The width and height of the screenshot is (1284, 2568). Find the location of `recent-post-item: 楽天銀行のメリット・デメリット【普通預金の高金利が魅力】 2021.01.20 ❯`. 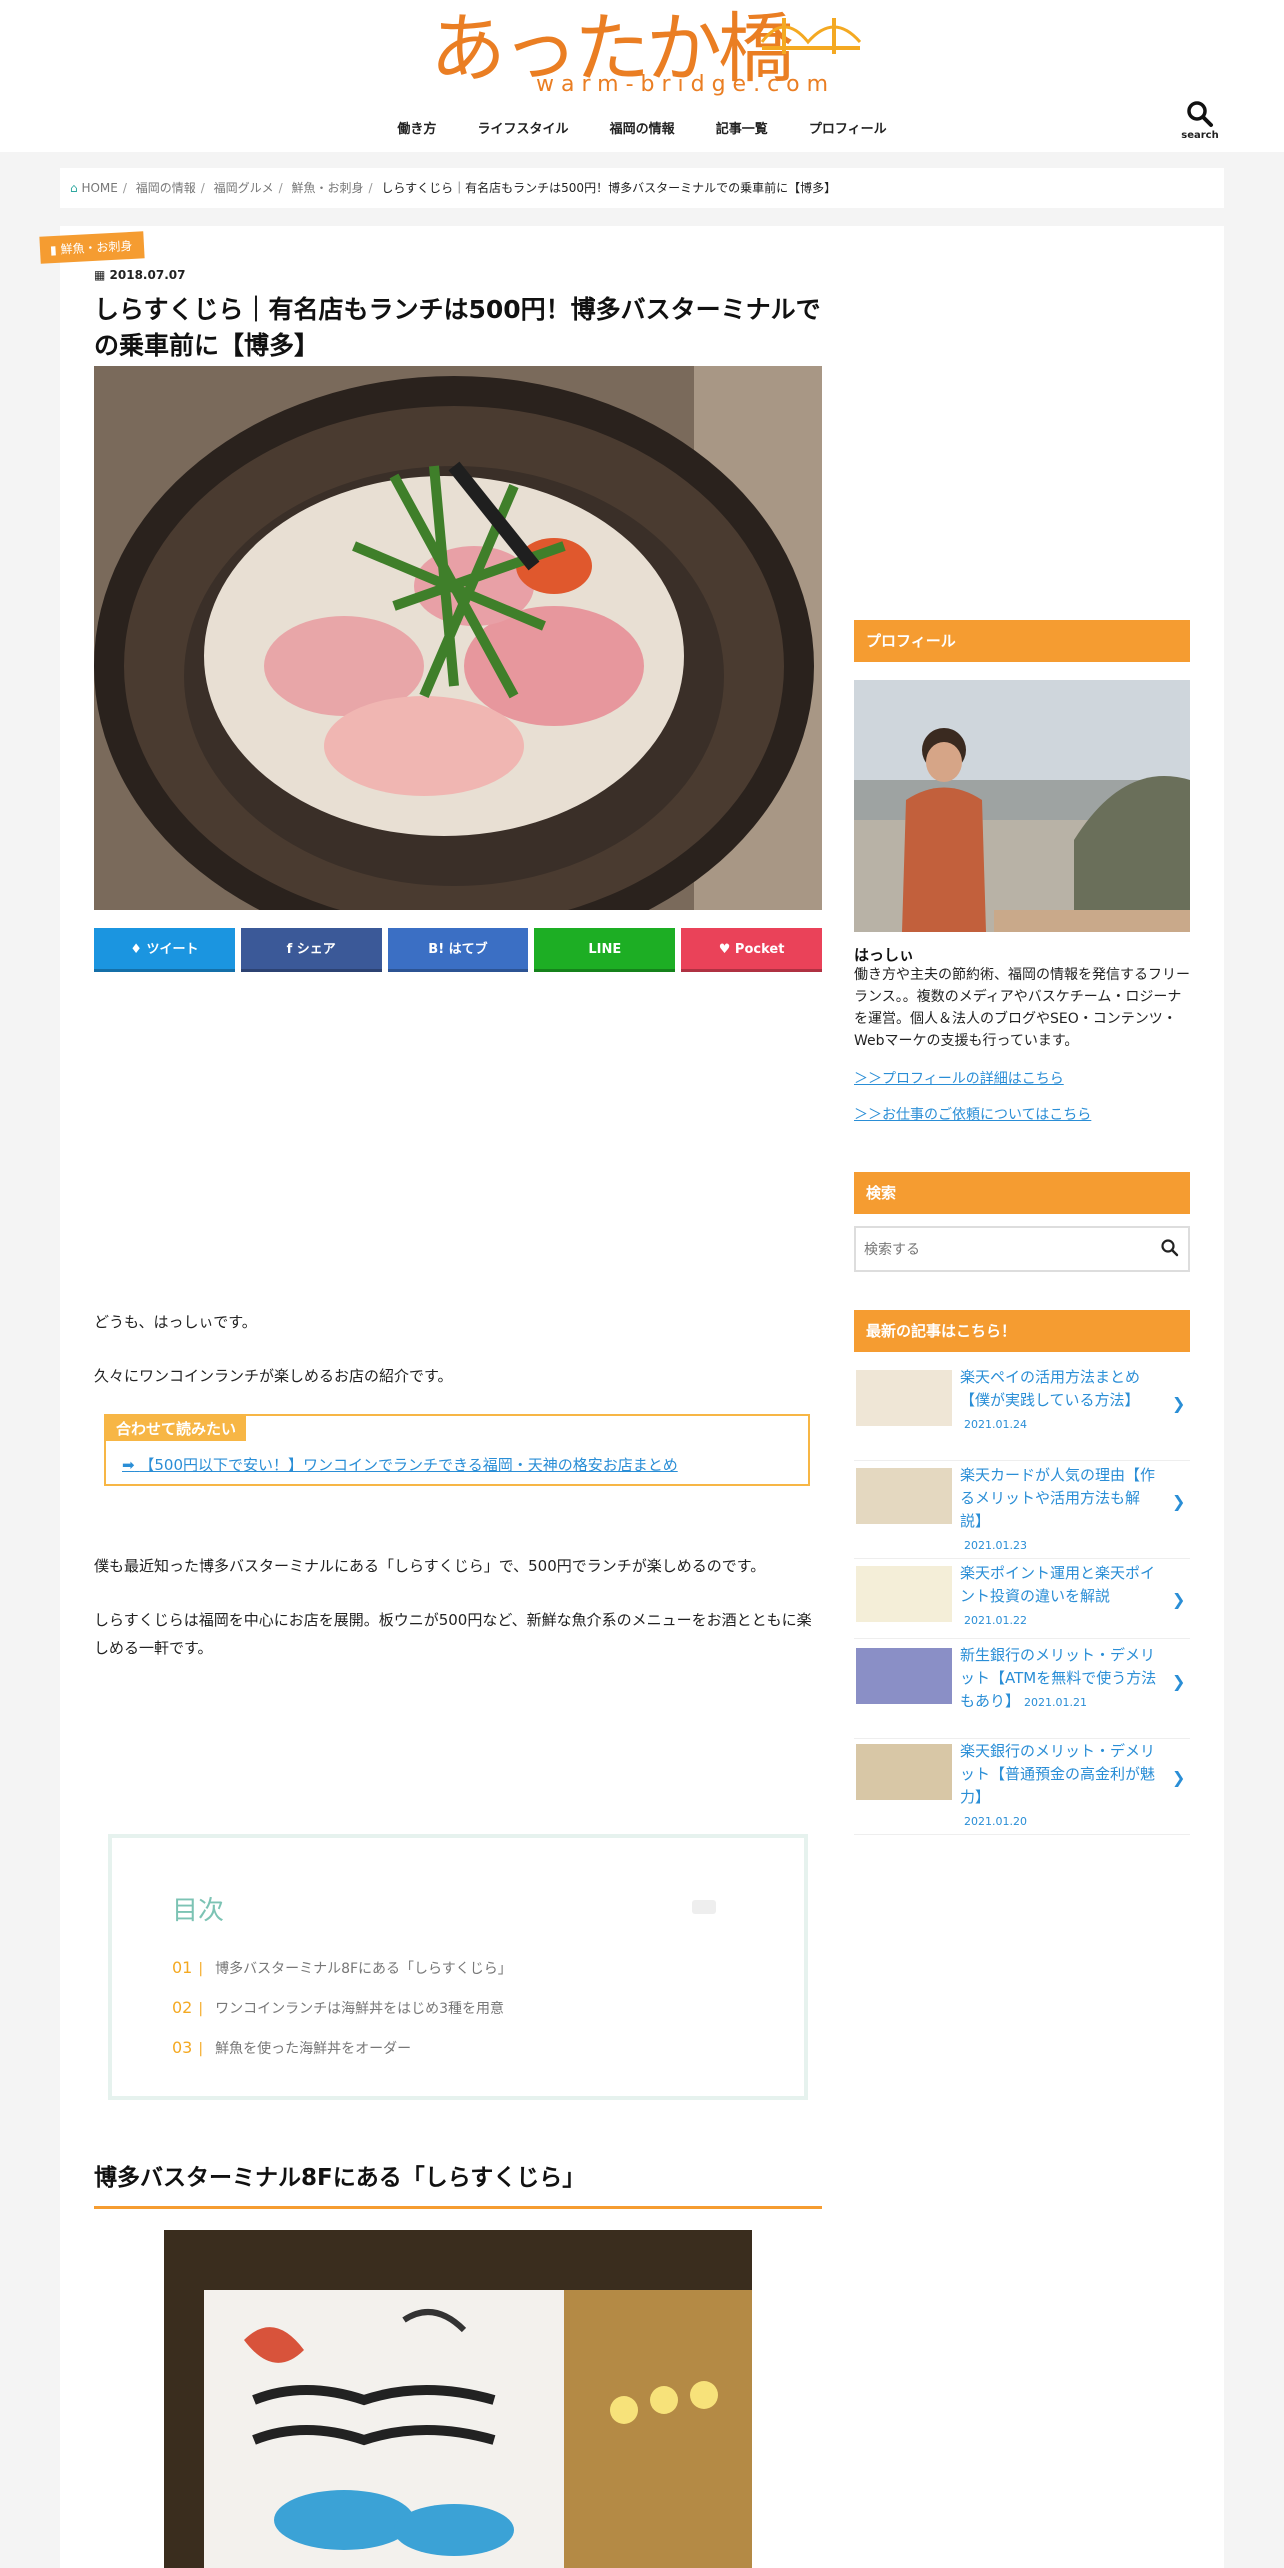

recent-post-item: 楽天銀行のメリット・デメリット【普通預金の高金利が魅力】 2021.01.20 ❯ is located at coordinates (1022, 1786).